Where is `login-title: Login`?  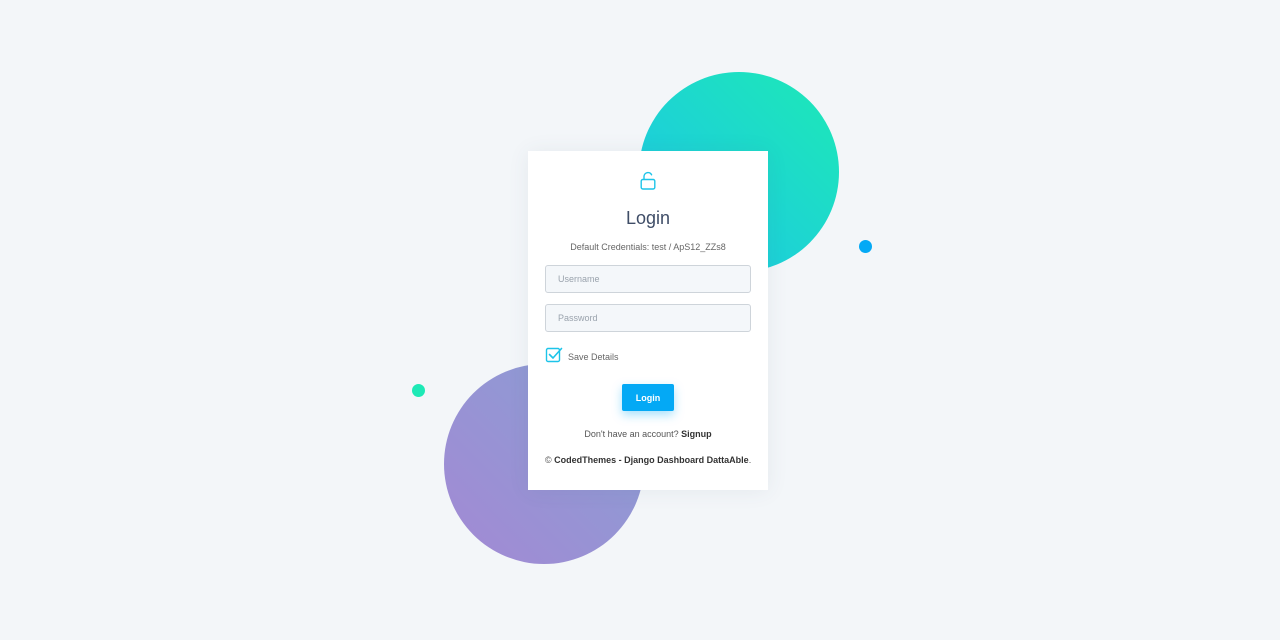 login-title: Login is located at coordinates (648, 218).